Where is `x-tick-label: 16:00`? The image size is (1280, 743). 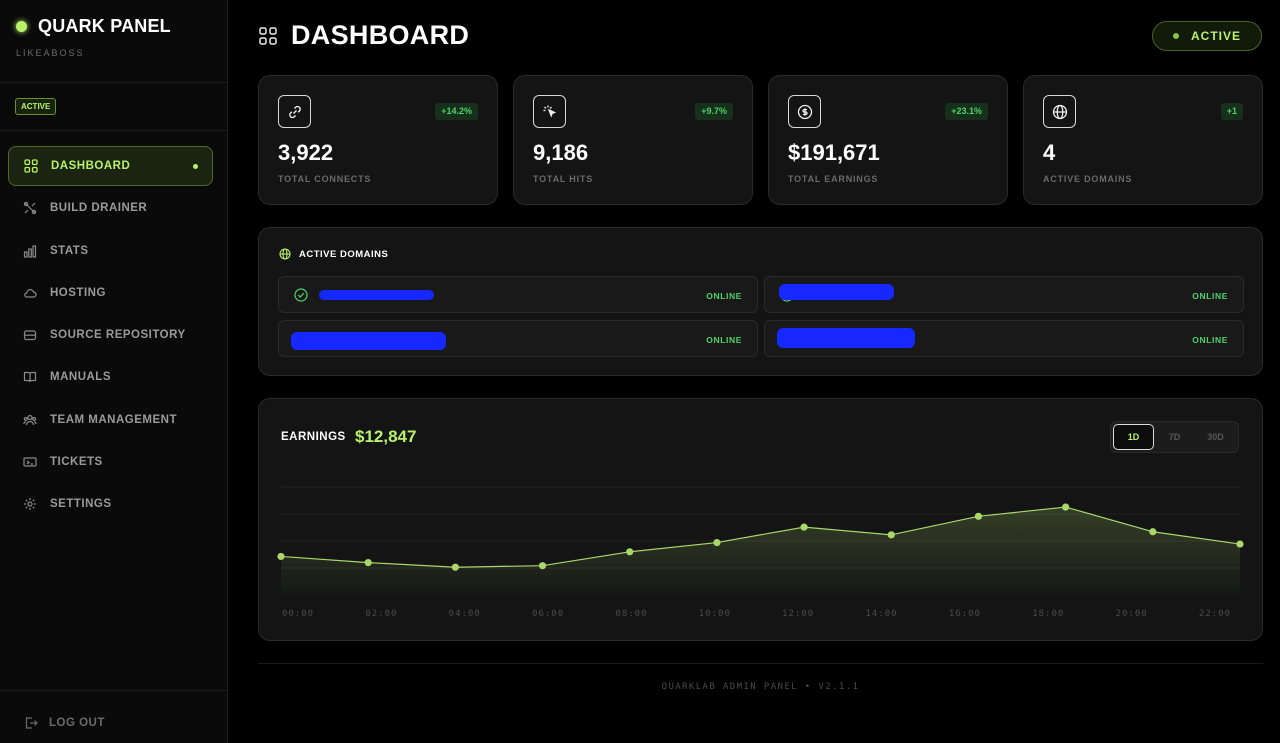
x-tick-label: 16:00 is located at coordinates (965, 614).